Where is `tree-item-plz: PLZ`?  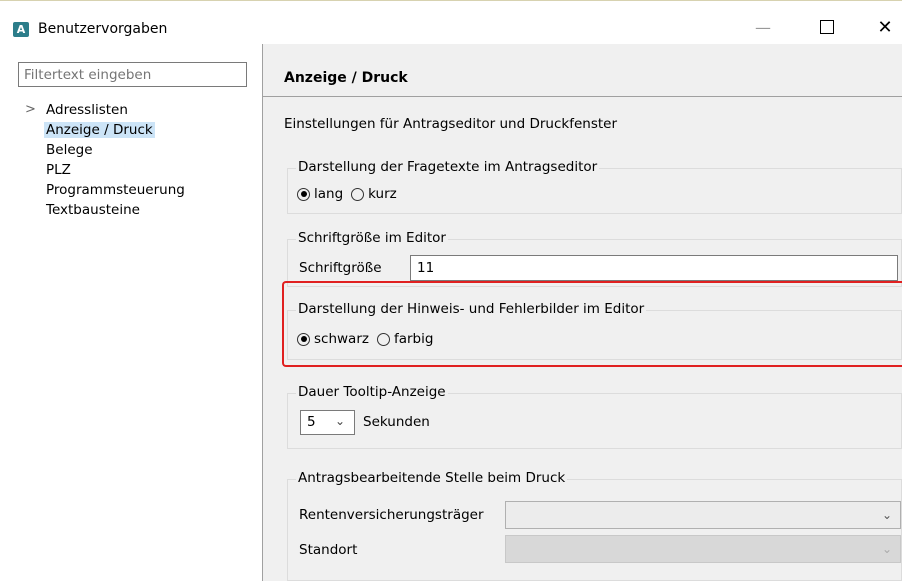
tree-item-plz: PLZ is located at coordinates (105, 170).